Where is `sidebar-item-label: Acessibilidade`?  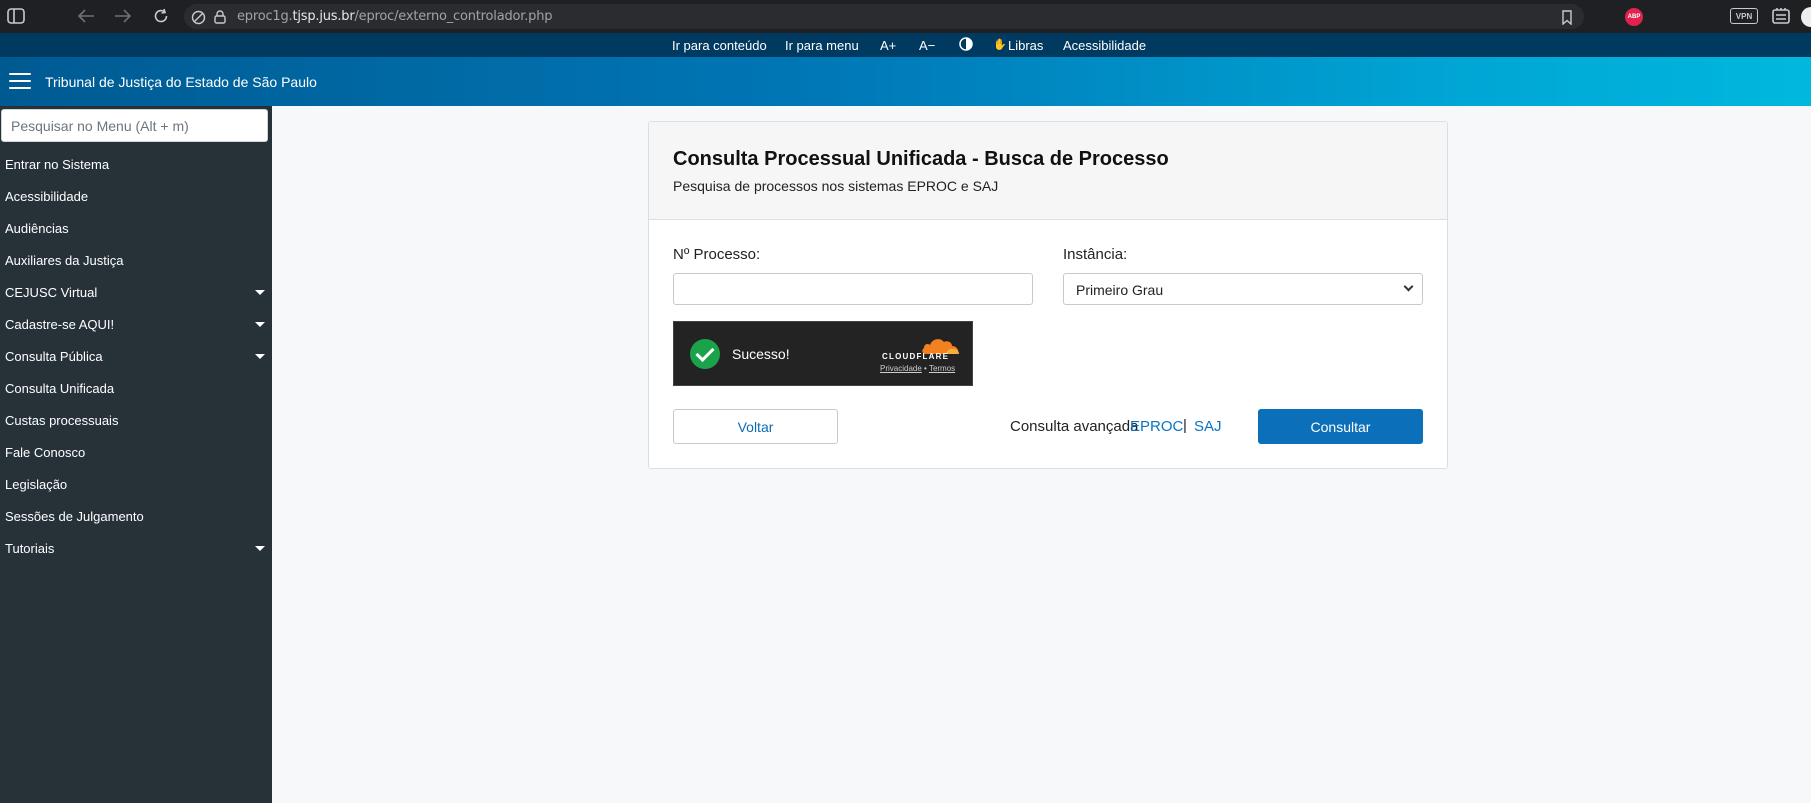
sidebar-item-label: Acessibilidade is located at coordinates (47, 196).